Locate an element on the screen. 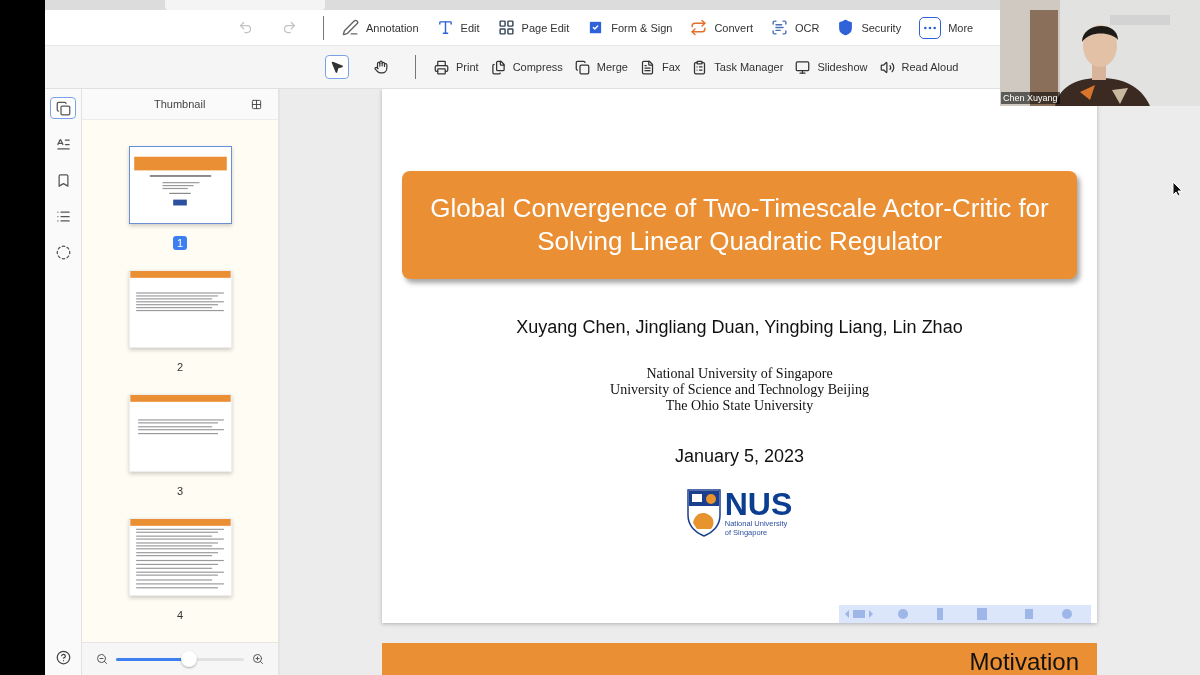 The image size is (1200, 675). page-number: 4 is located at coordinates (180, 615).